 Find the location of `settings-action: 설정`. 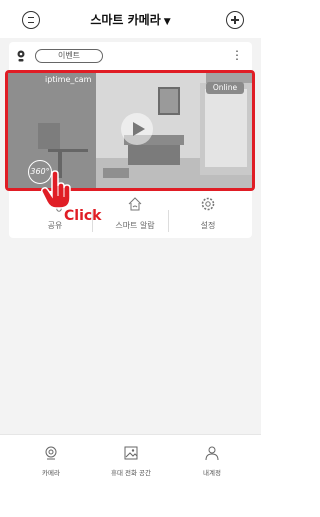

settings-action: 설정 is located at coordinates (208, 217).